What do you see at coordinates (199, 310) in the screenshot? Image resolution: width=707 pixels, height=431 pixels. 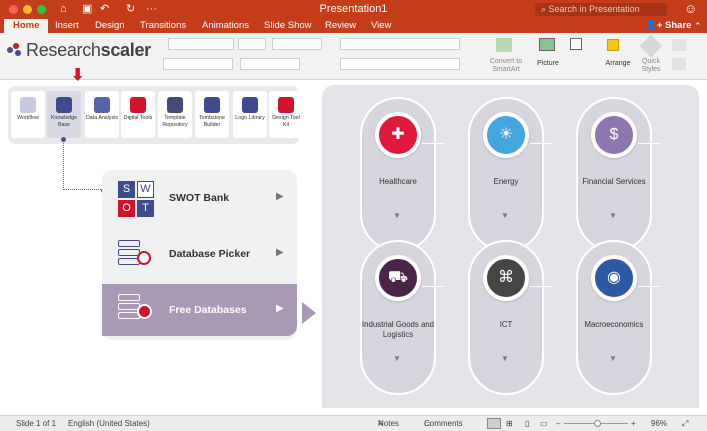 I see `menu-item-free-databases: Free Databases ▶` at bounding box center [199, 310].